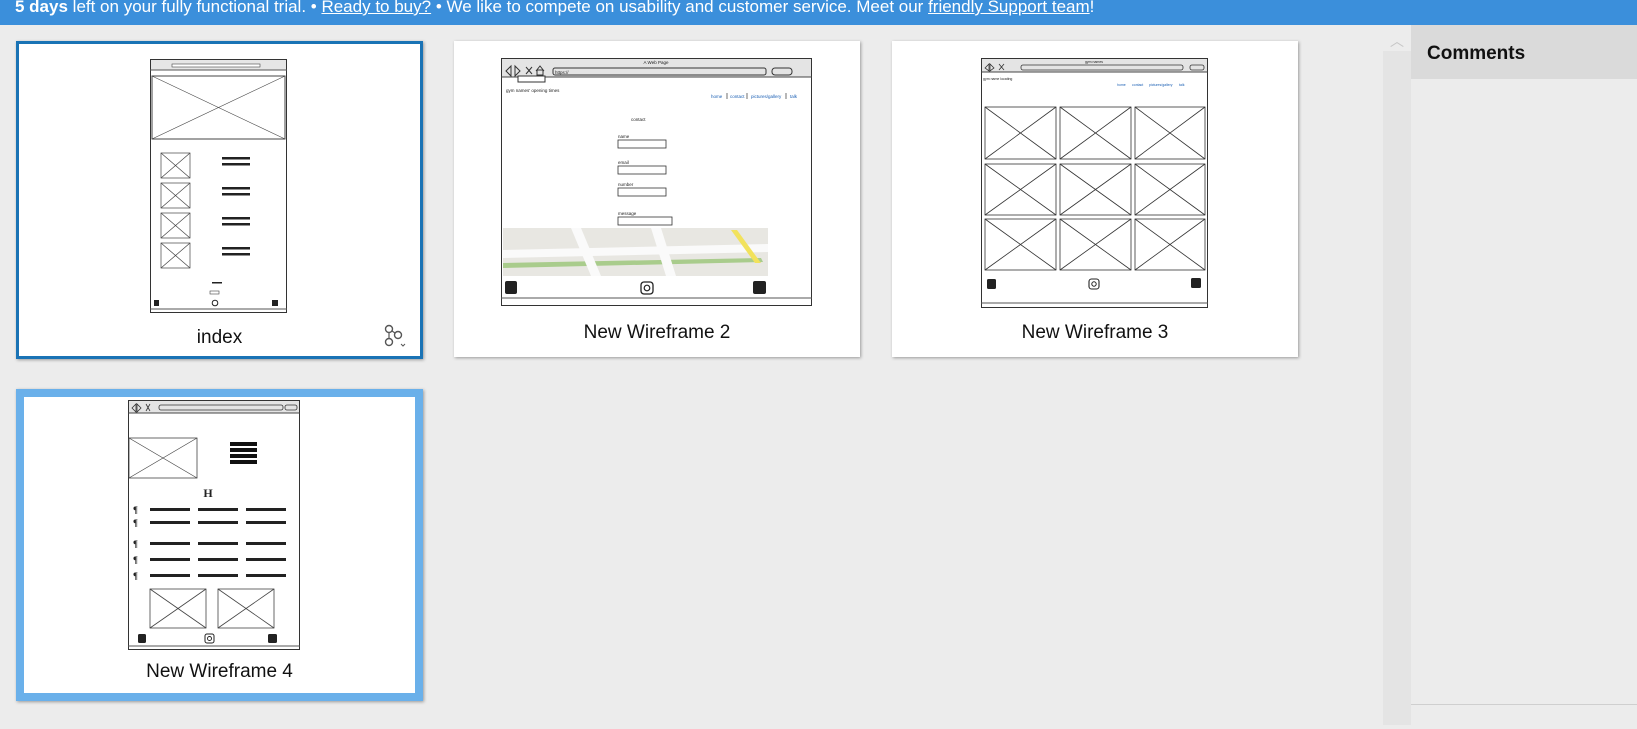 The width and height of the screenshot is (1637, 729). What do you see at coordinates (626, 184) in the screenshot?
I see `thumb-field-number: number` at bounding box center [626, 184].